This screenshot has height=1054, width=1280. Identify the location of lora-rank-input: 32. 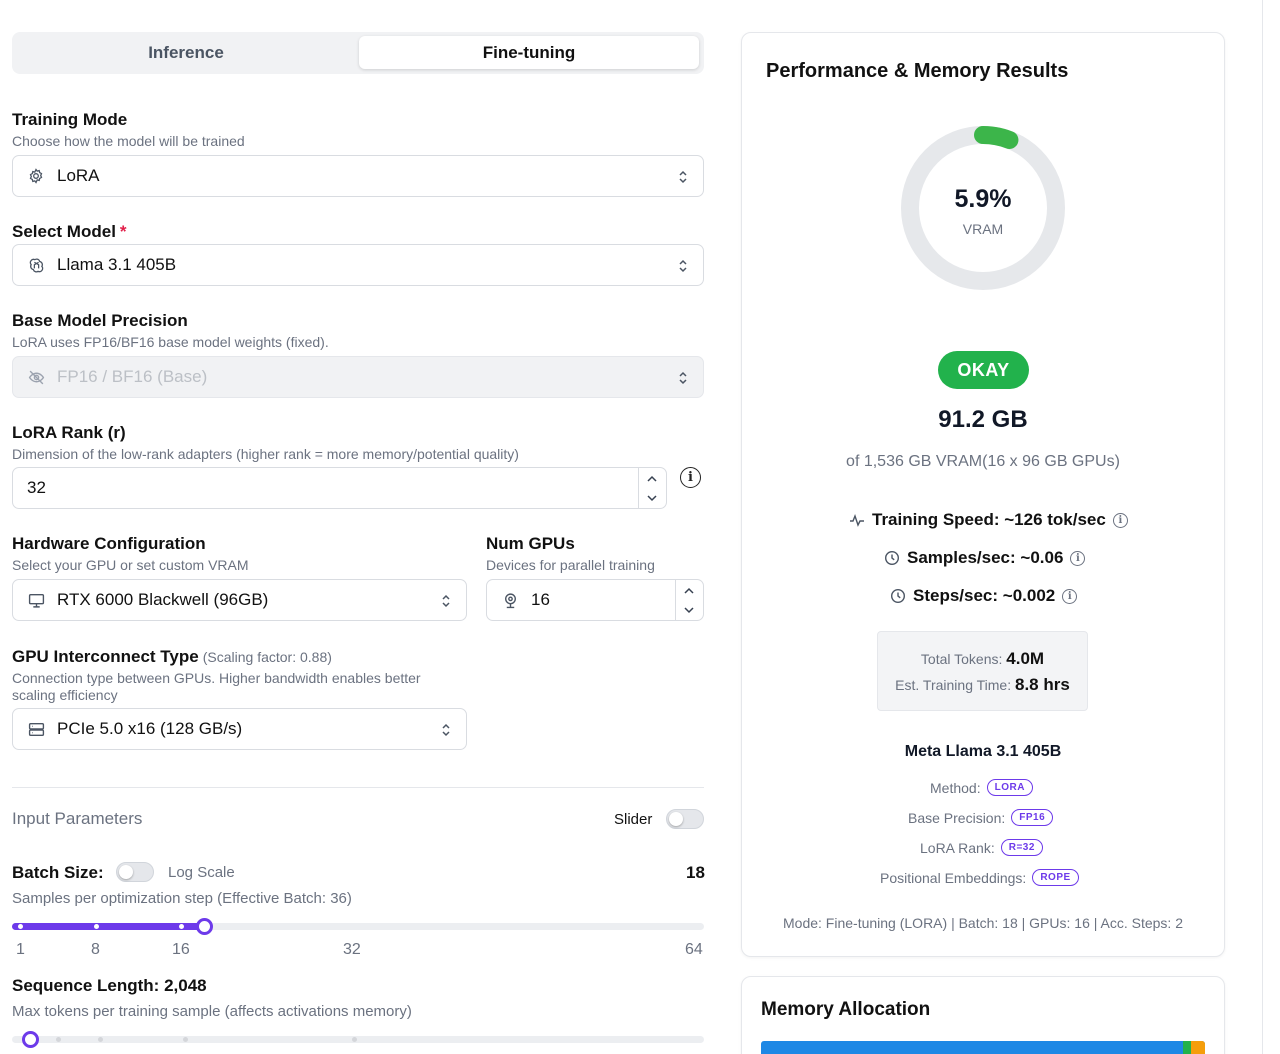
(339, 488).